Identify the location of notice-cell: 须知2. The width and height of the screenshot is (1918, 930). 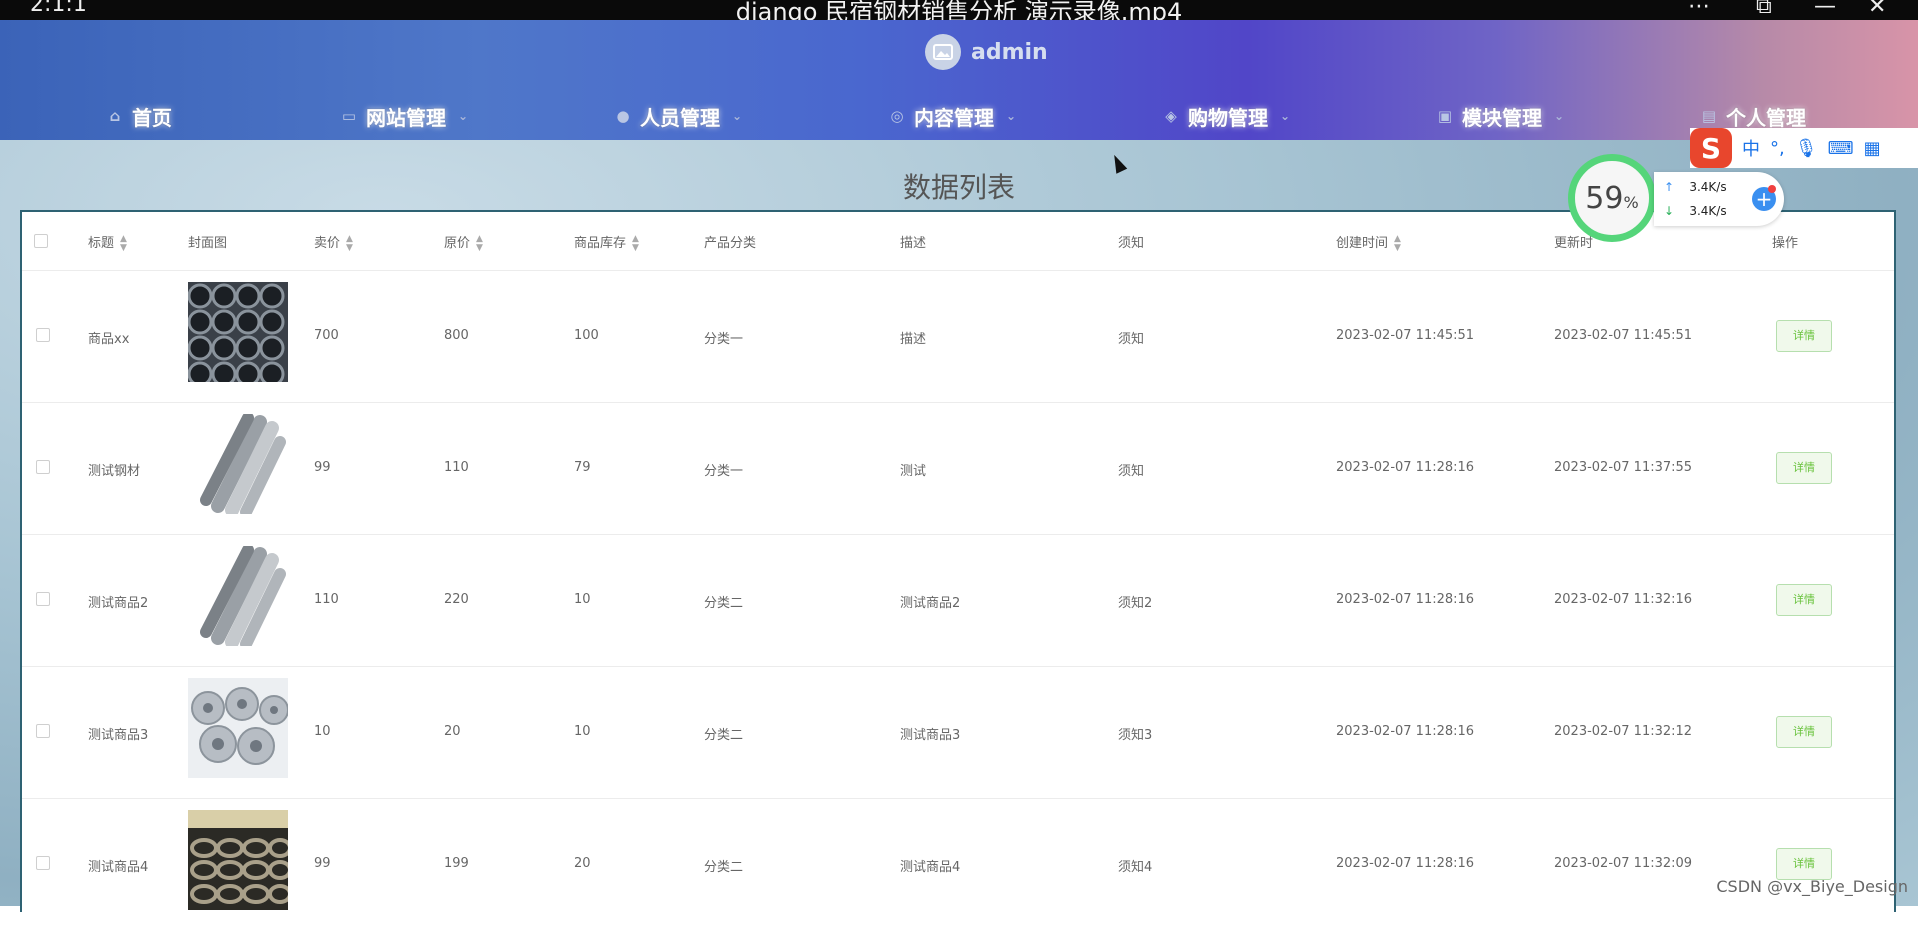
(1135, 603).